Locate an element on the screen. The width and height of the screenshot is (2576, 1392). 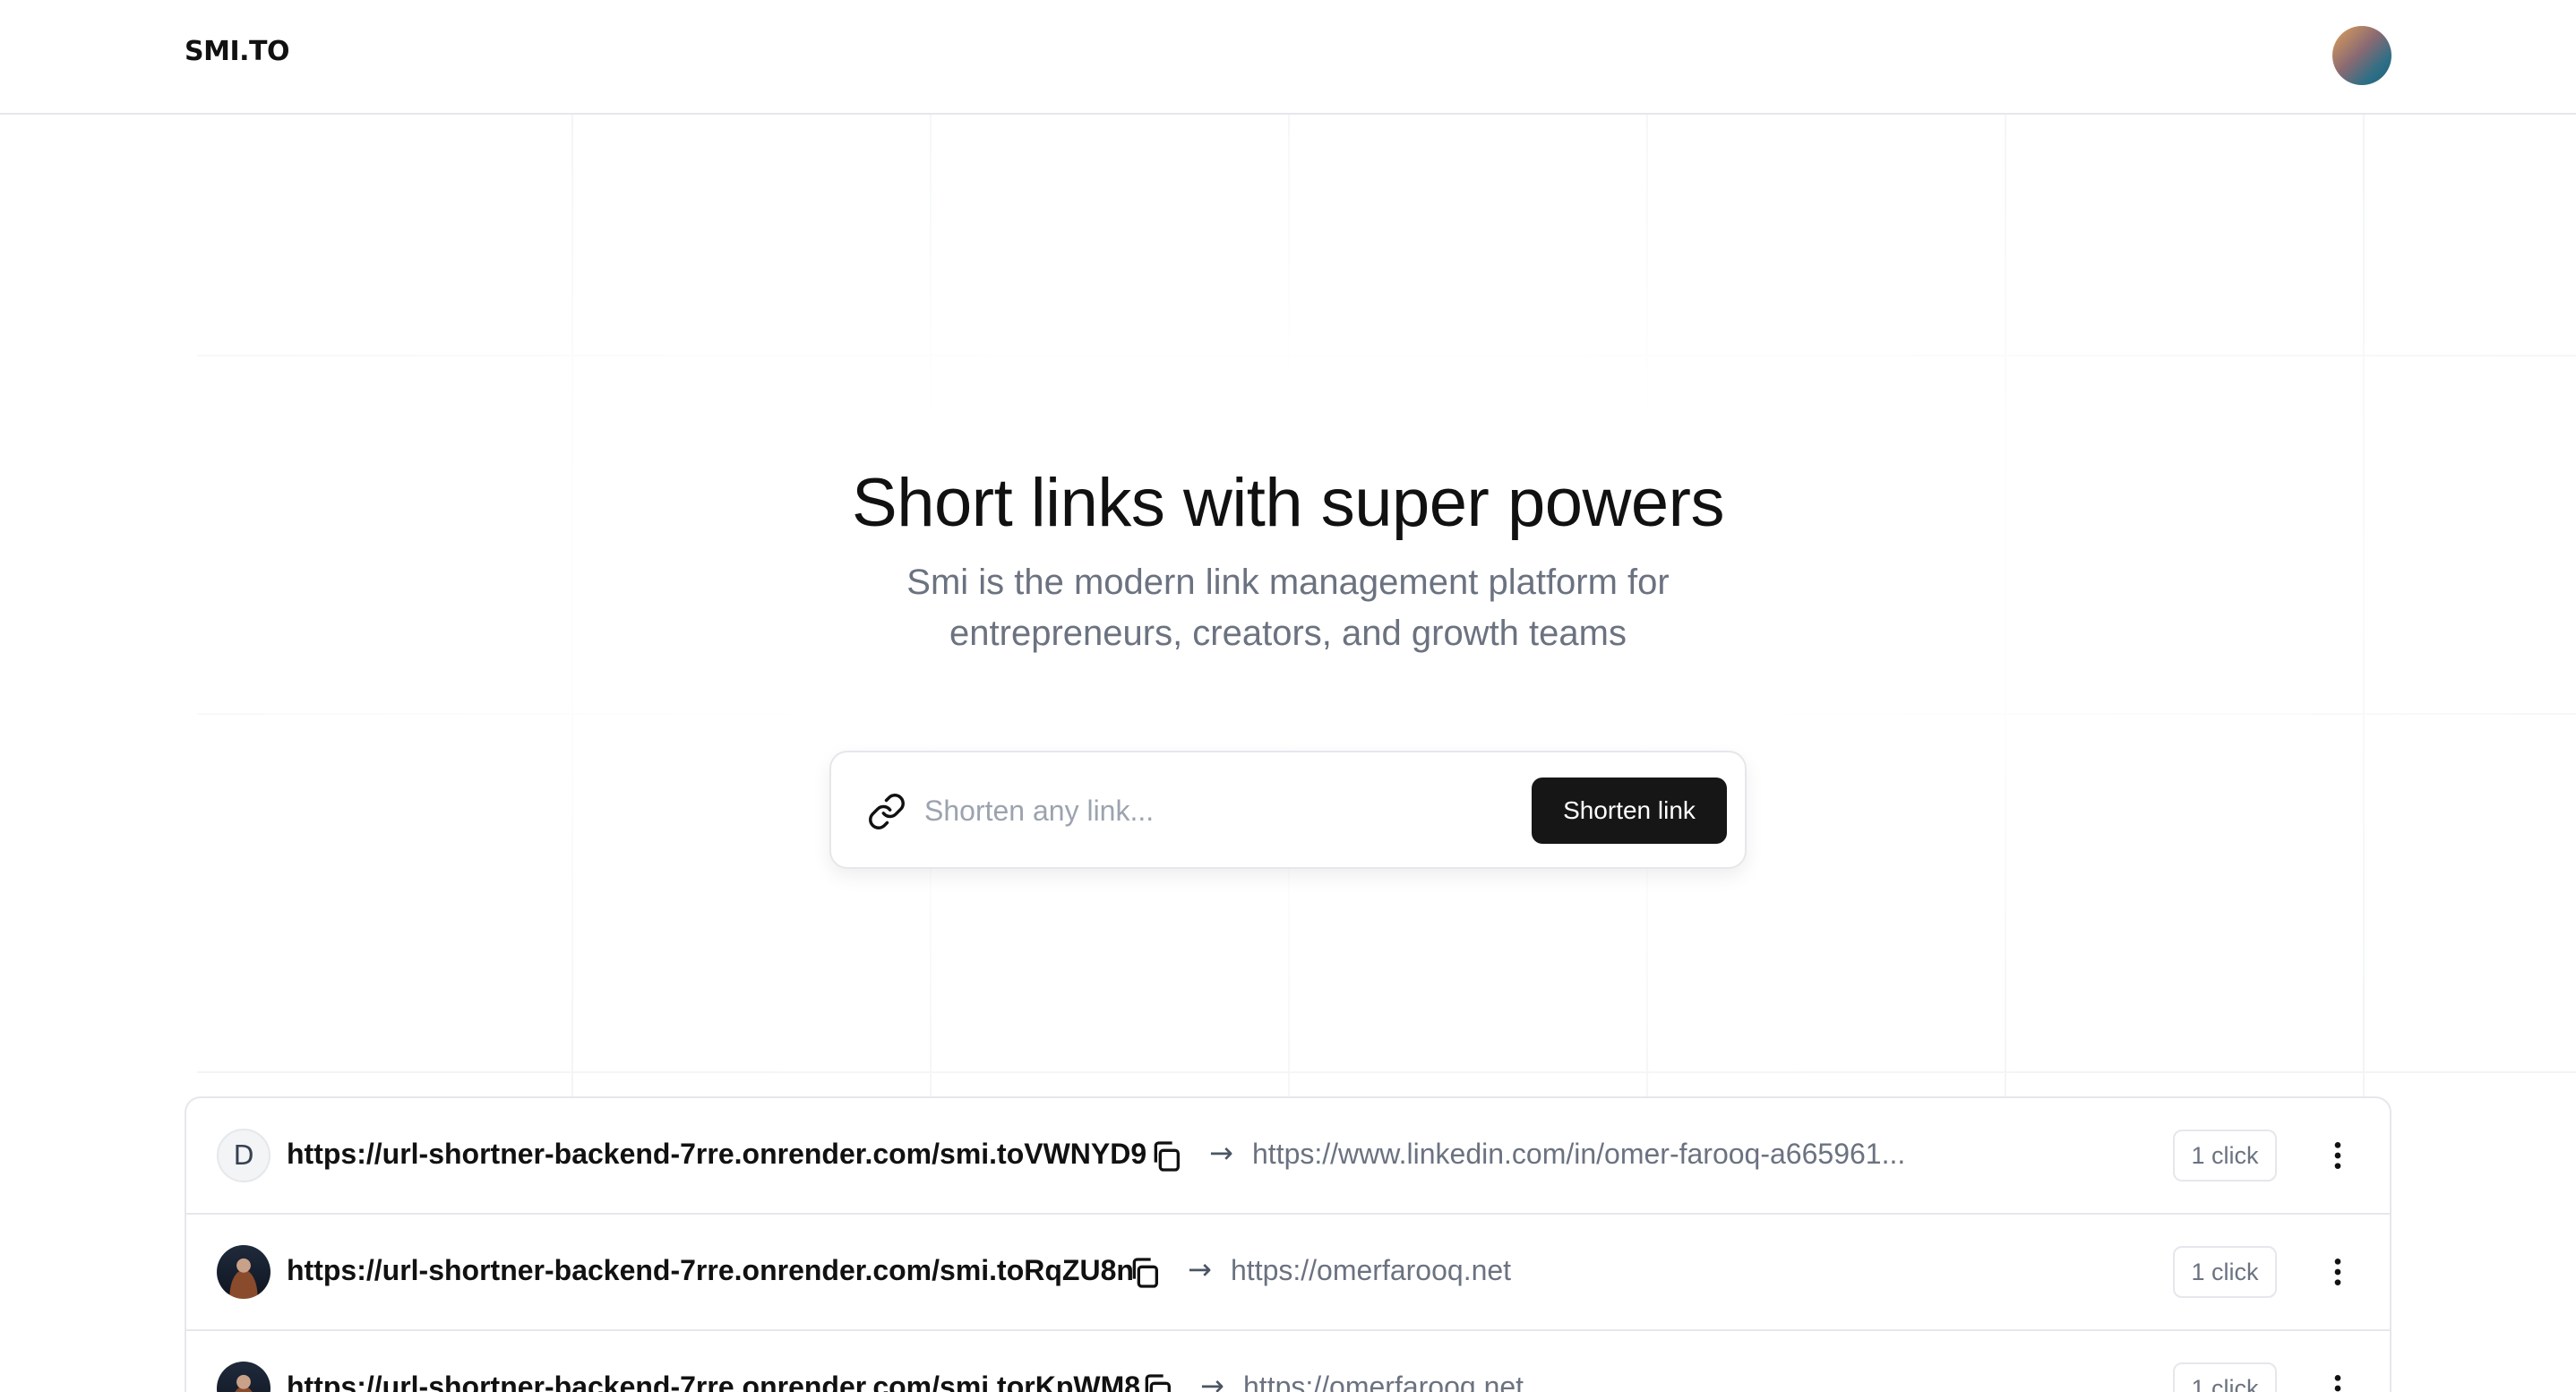
shorten-form: Shorten link is located at coordinates (1288, 810).